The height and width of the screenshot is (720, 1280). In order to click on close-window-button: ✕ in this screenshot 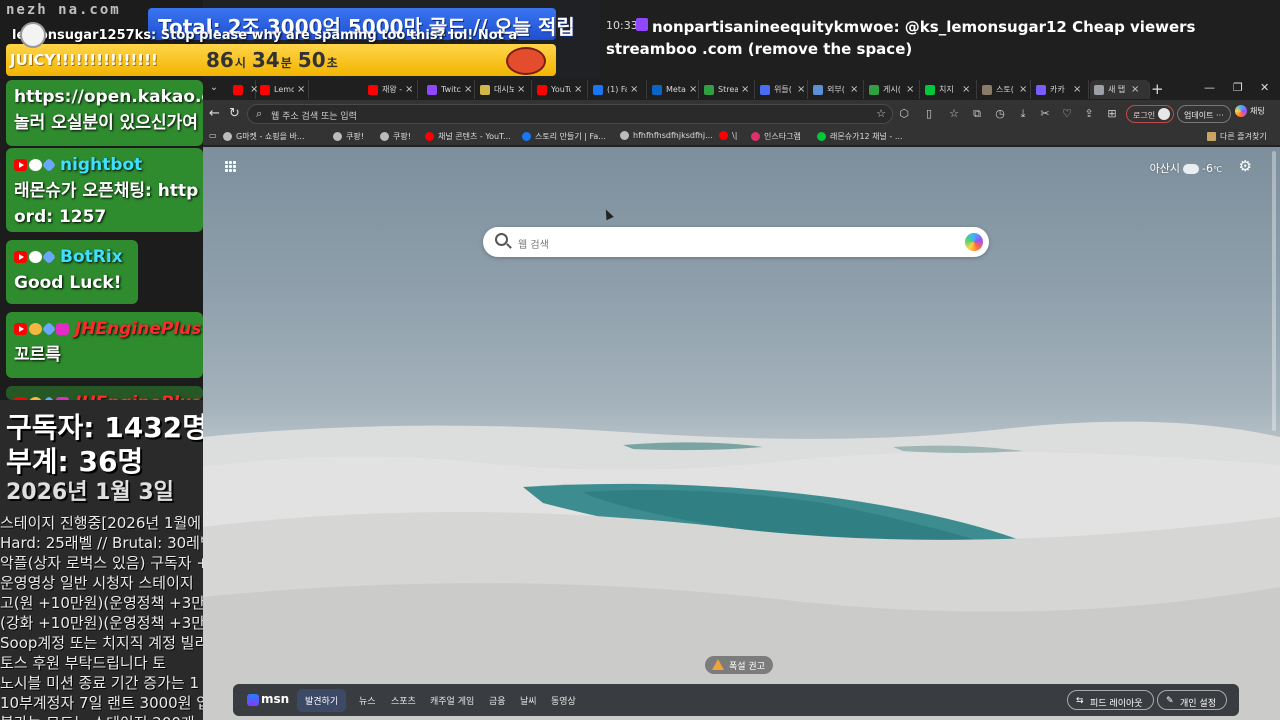, I will do `click(1264, 87)`.